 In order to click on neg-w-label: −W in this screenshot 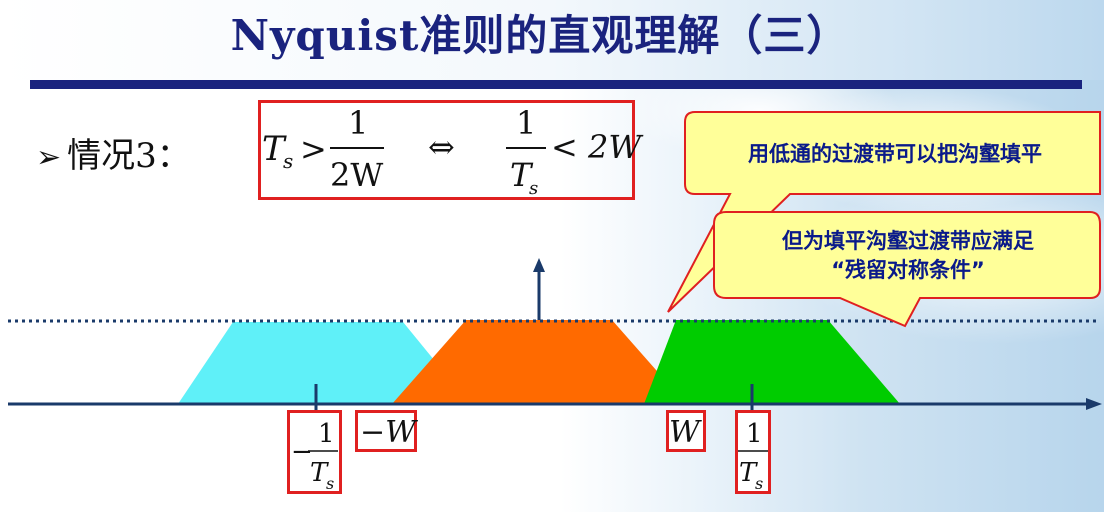, I will do `click(389, 432)`.